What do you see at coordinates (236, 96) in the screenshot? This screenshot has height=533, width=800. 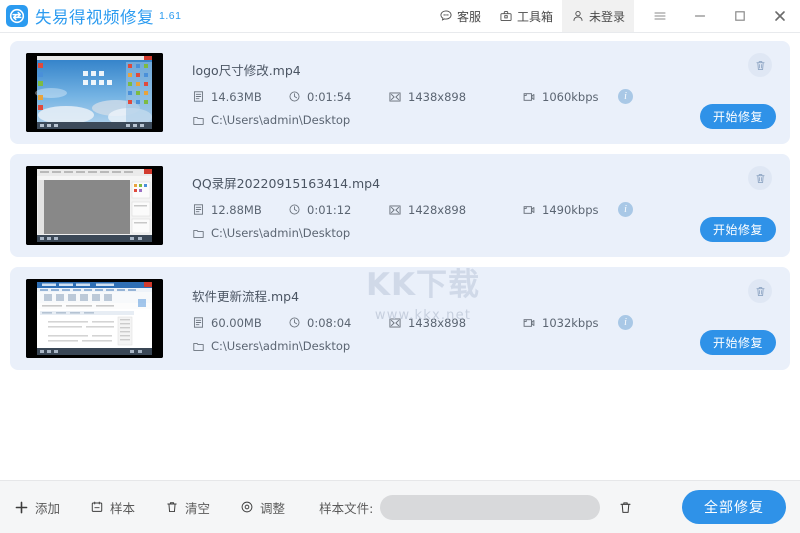 I see `file-size-value: 14.63MB` at bounding box center [236, 96].